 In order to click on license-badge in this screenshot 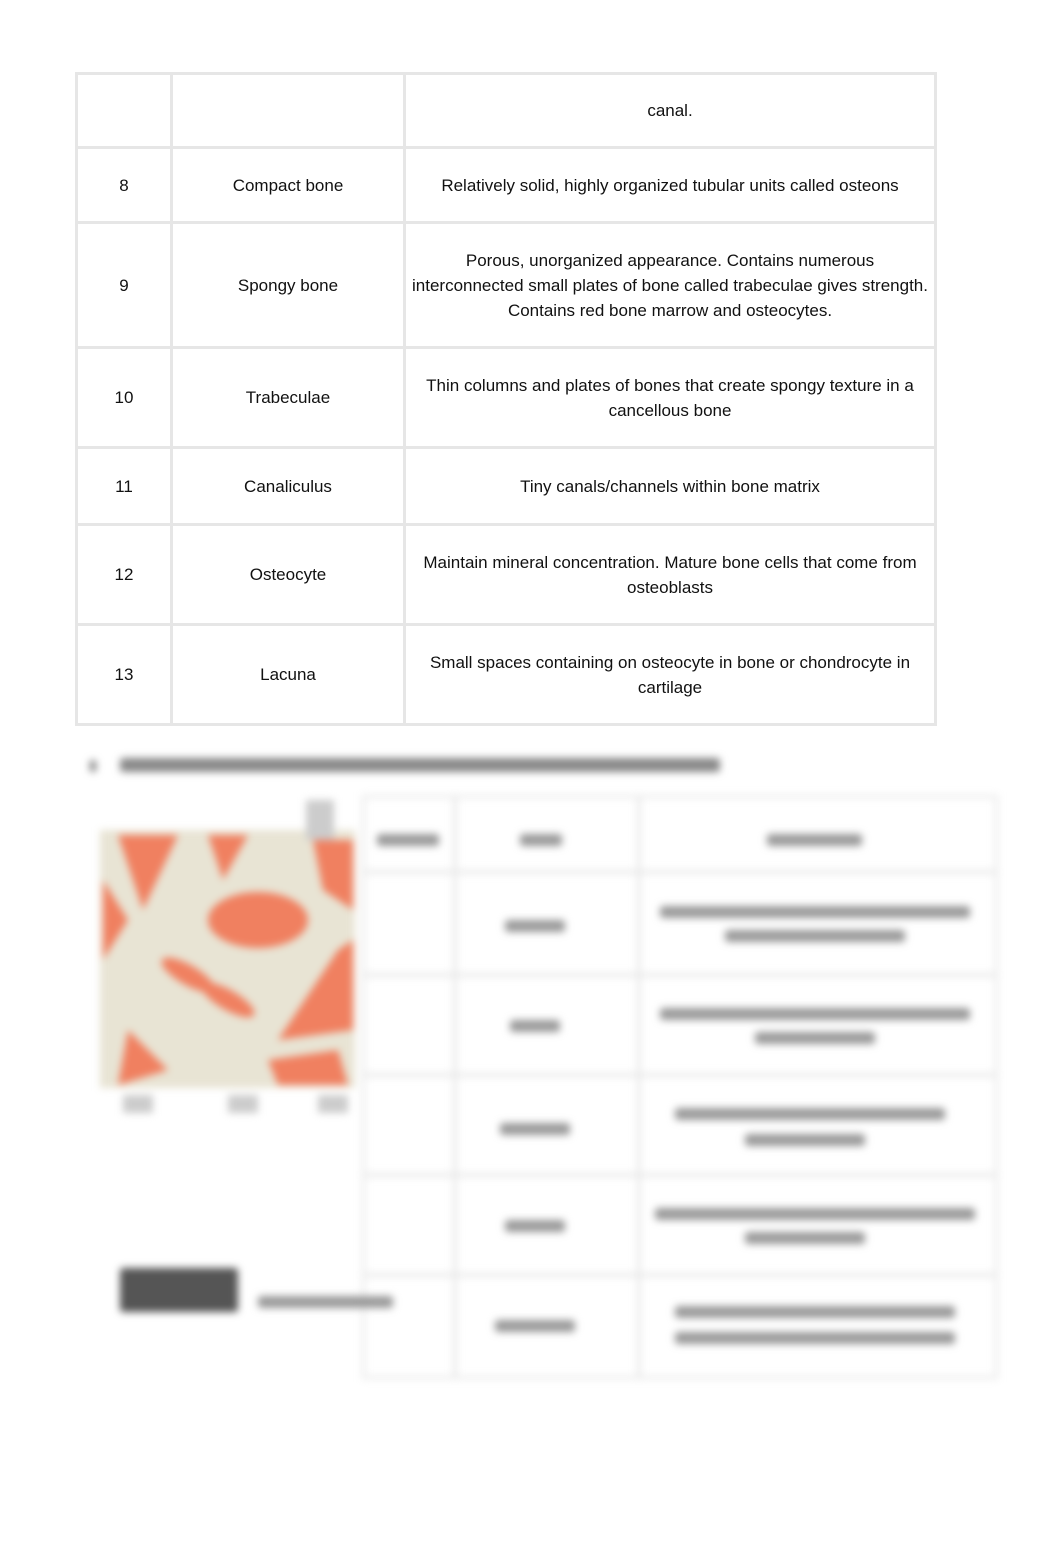, I will do `click(179, 1290)`.